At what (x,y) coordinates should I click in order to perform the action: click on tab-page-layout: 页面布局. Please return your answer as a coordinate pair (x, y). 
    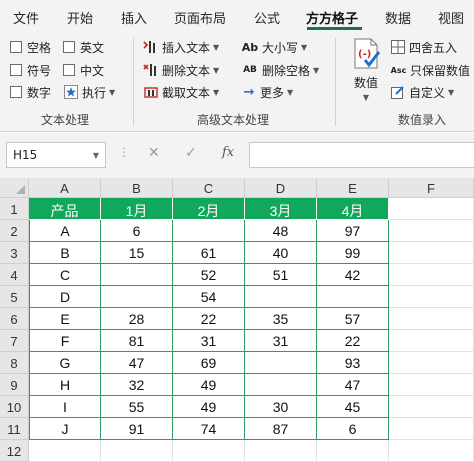
    Looking at the image, I should click on (200, 17).